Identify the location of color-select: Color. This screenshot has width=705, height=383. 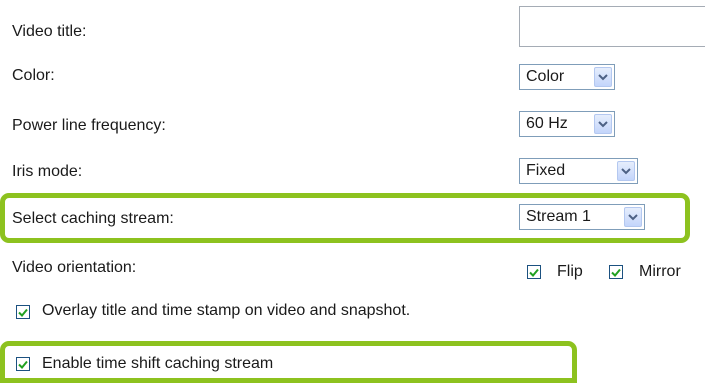
(567, 77).